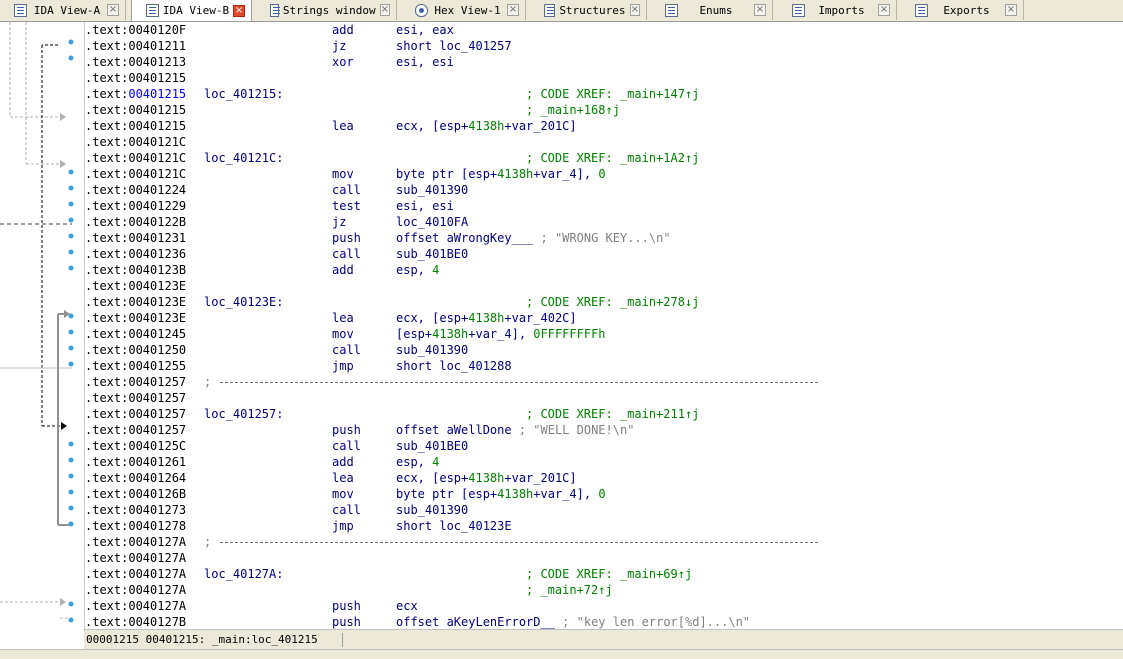 The image size is (1123, 659). Describe the element at coordinates (298, 526) in the screenshot. I see `listing-line: .text:00401278 jmp short loc_40123E` at that location.